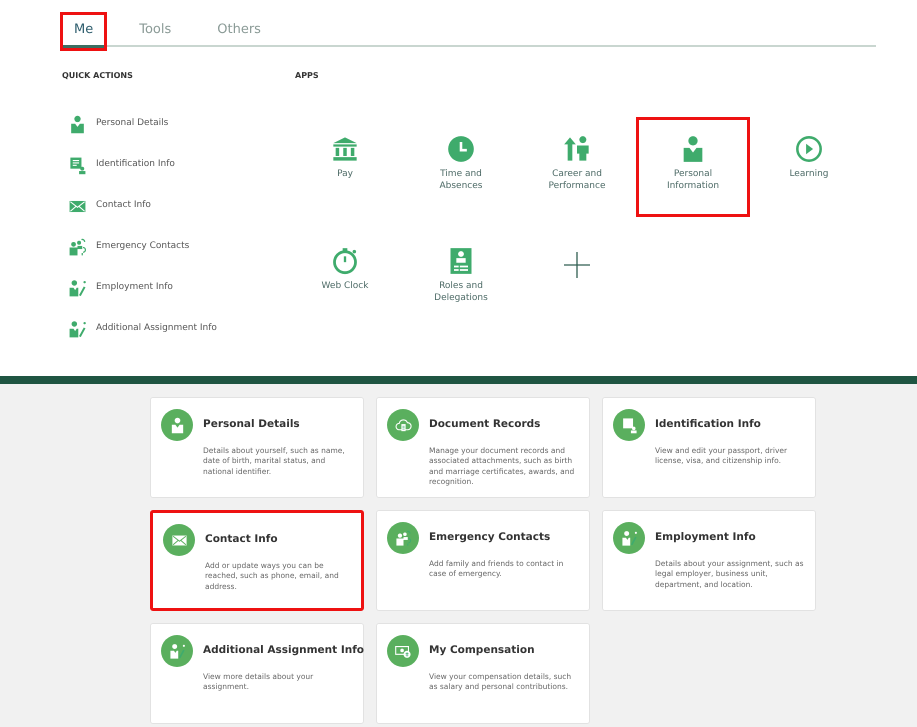 The width and height of the screenshot is (917, 727). What do you see at coordinates (283, 650) in the screenshot?
I see `card-title: Additional Assignment Info` at bounding box center [283, 650].